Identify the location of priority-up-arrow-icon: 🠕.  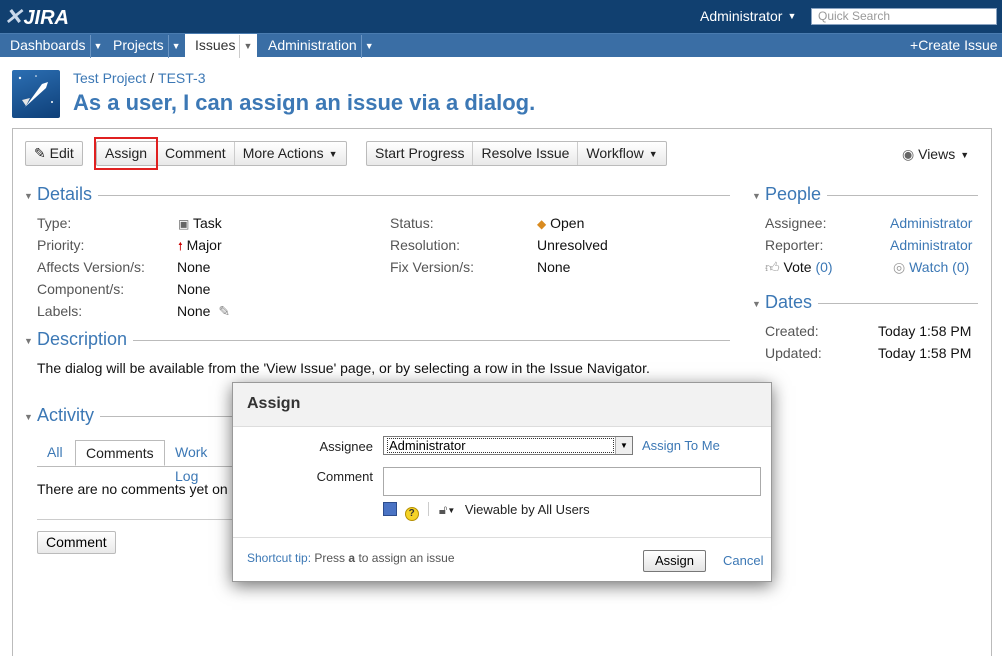
(180, 247).